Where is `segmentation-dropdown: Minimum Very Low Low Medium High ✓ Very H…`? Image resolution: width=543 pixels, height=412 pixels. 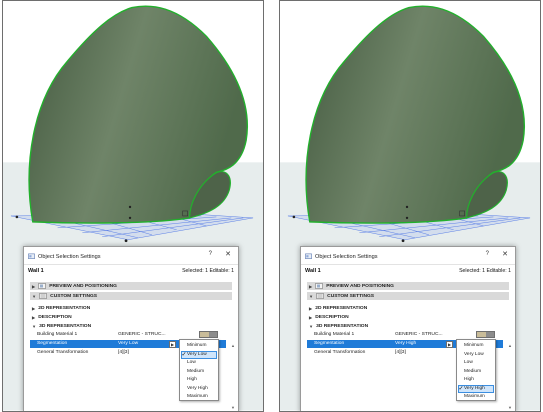 segmentation-dropdown: Minimum Very Low Low Medium High ✓ Very H… is located at coordinates (476, 370).